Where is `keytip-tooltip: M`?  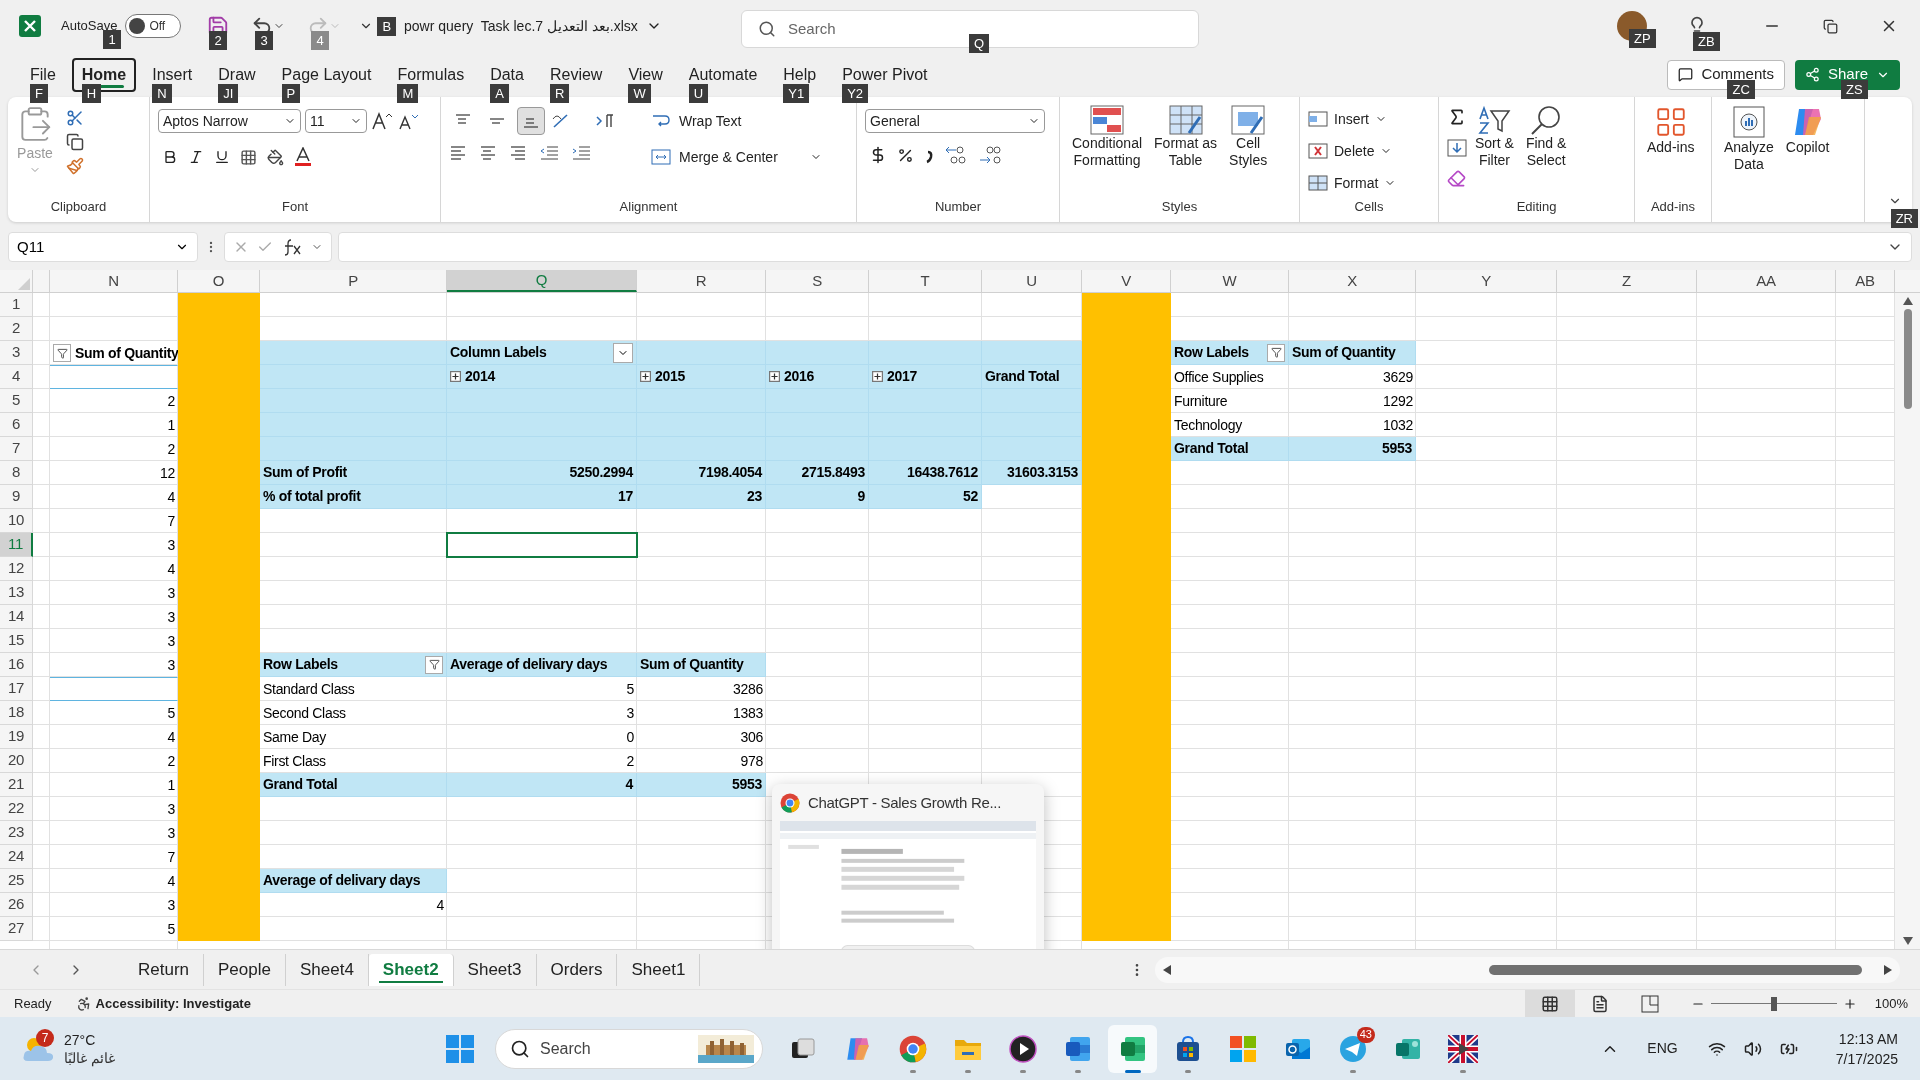
keytip-tooltip: M is located at coordinates (408, 93).